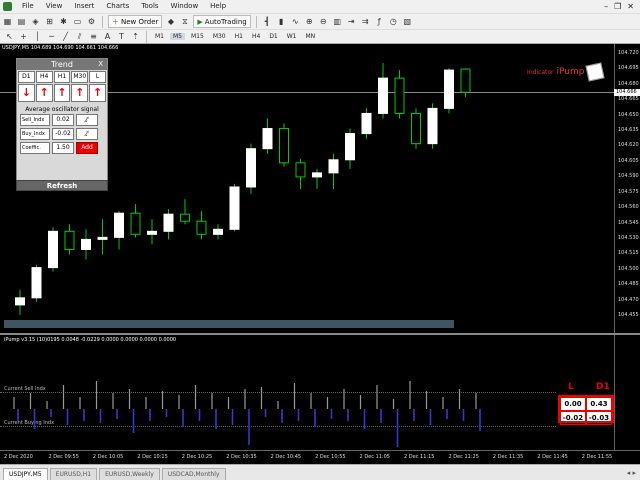 This screenshot has width=640, height=480. Describe the element at coordinates (273, 36) in the screenshot. I see `timeframe-d1: D1` at that location.